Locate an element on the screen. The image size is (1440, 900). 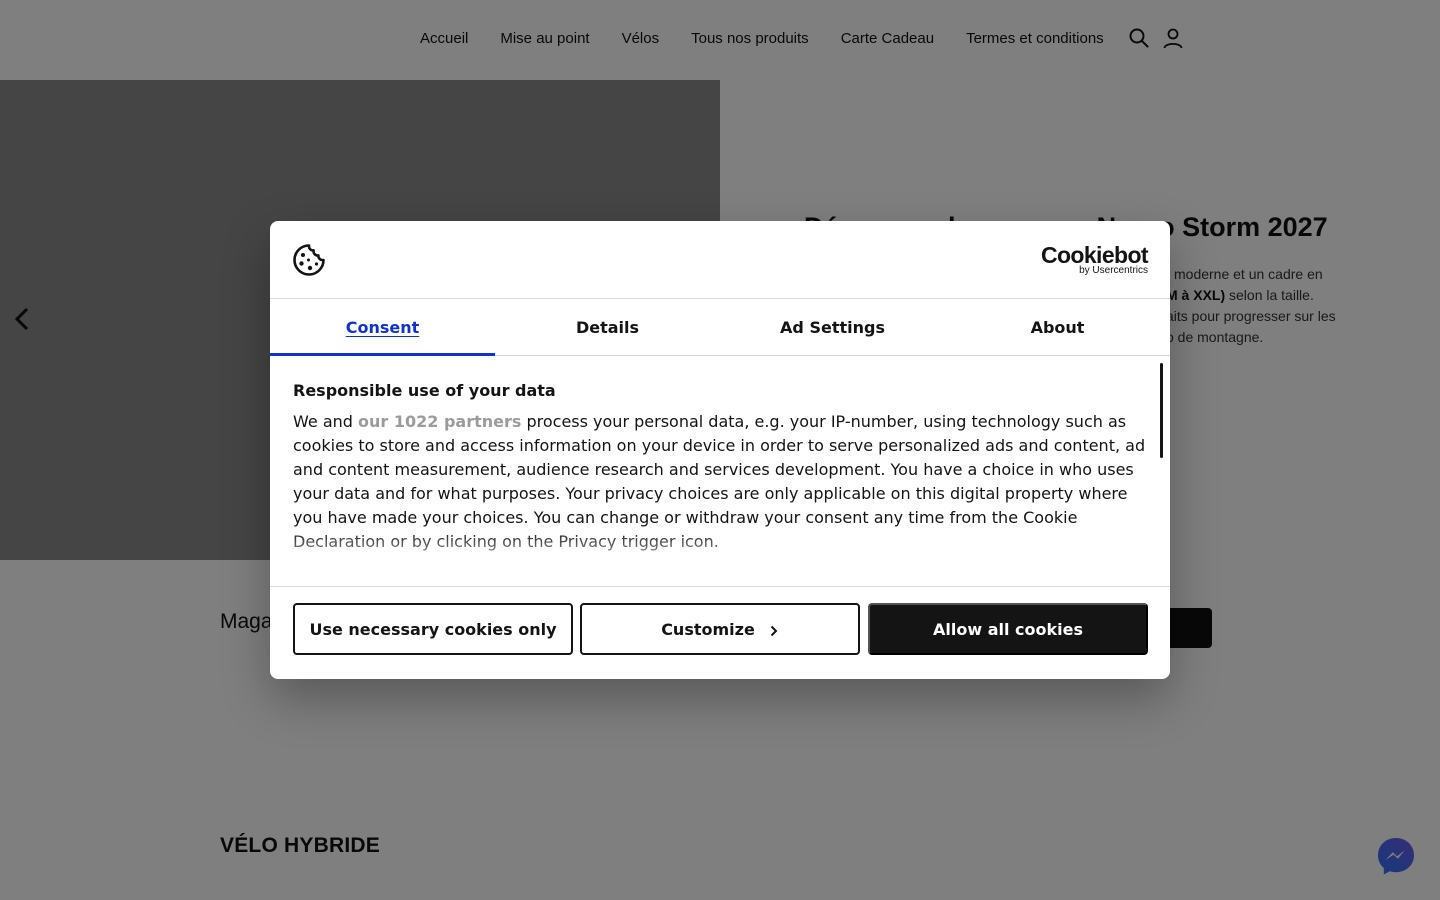
use-necessary-cookies-button: Use necessary cookies only is located at coordinates (433, 629).